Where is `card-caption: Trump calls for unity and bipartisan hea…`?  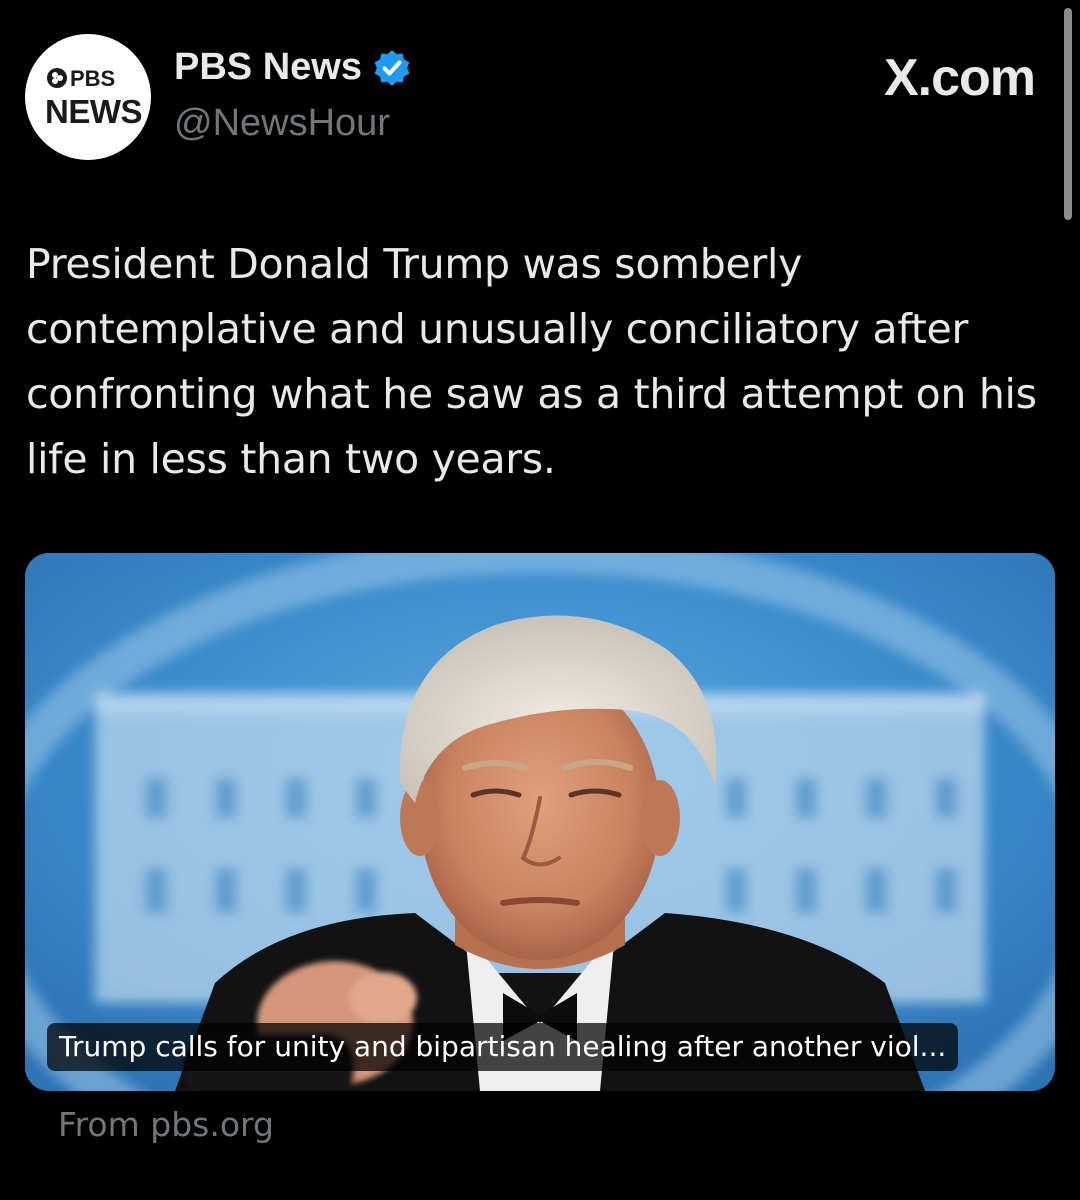 card-caption: Trump calls for unity and bipartisan hea… is located at coordinates (503, 1047).